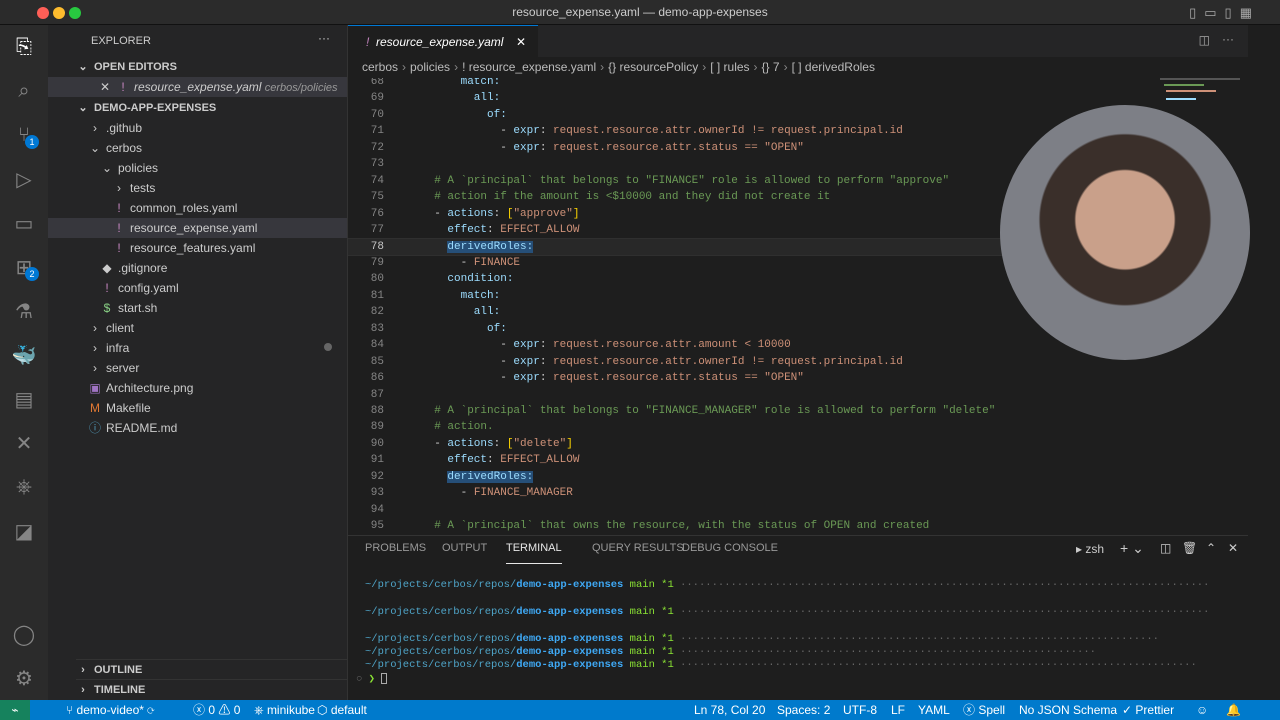  I want to click on problems-status: ⓧ 0 ⚠ 0, so click(216, 710).